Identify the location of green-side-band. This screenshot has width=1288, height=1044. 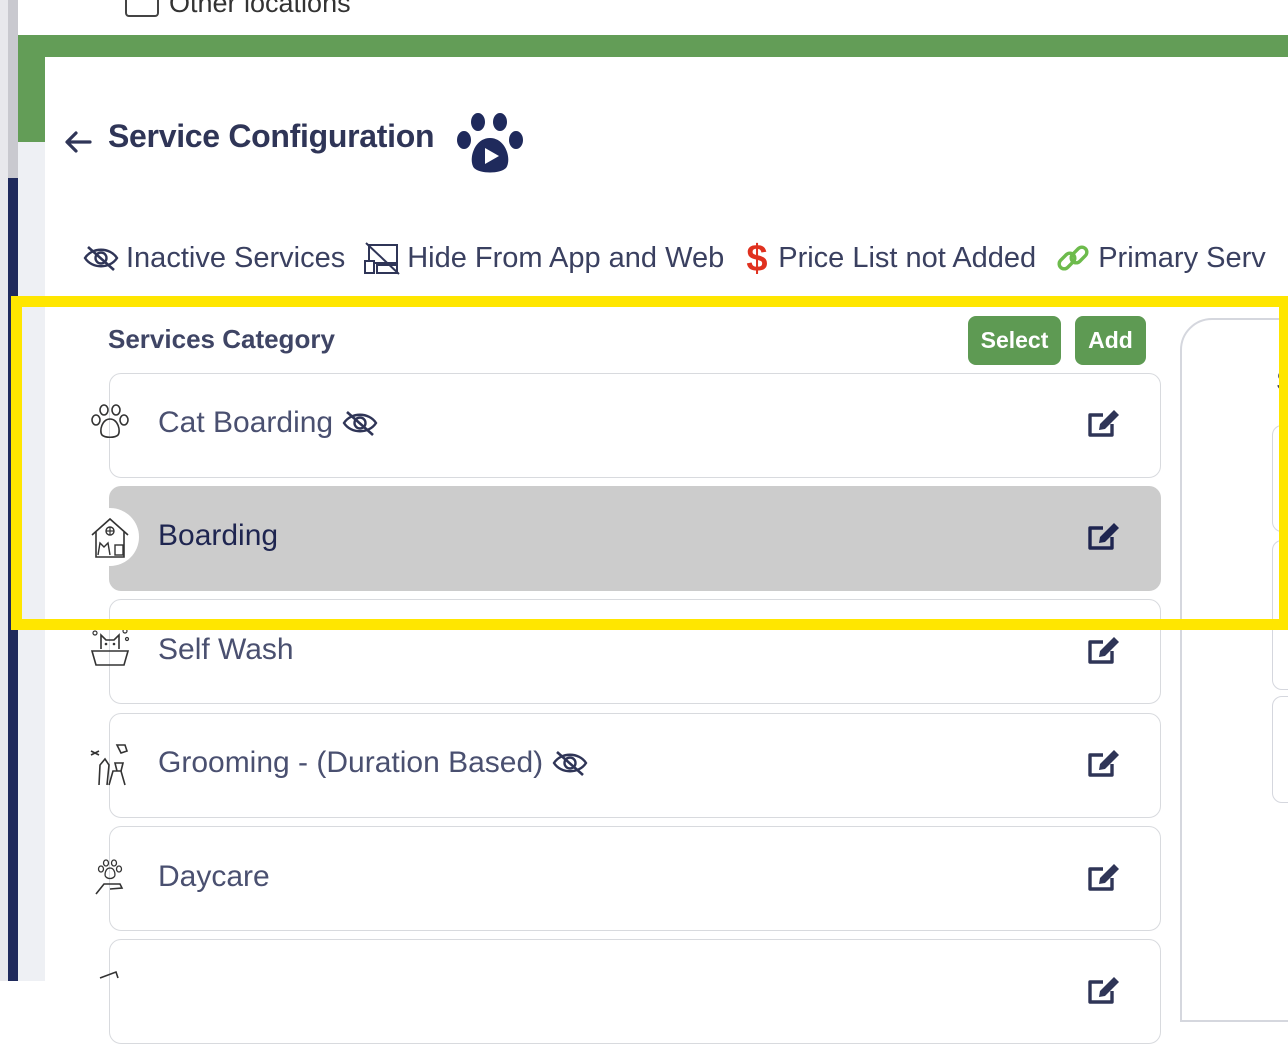
(31, 99).